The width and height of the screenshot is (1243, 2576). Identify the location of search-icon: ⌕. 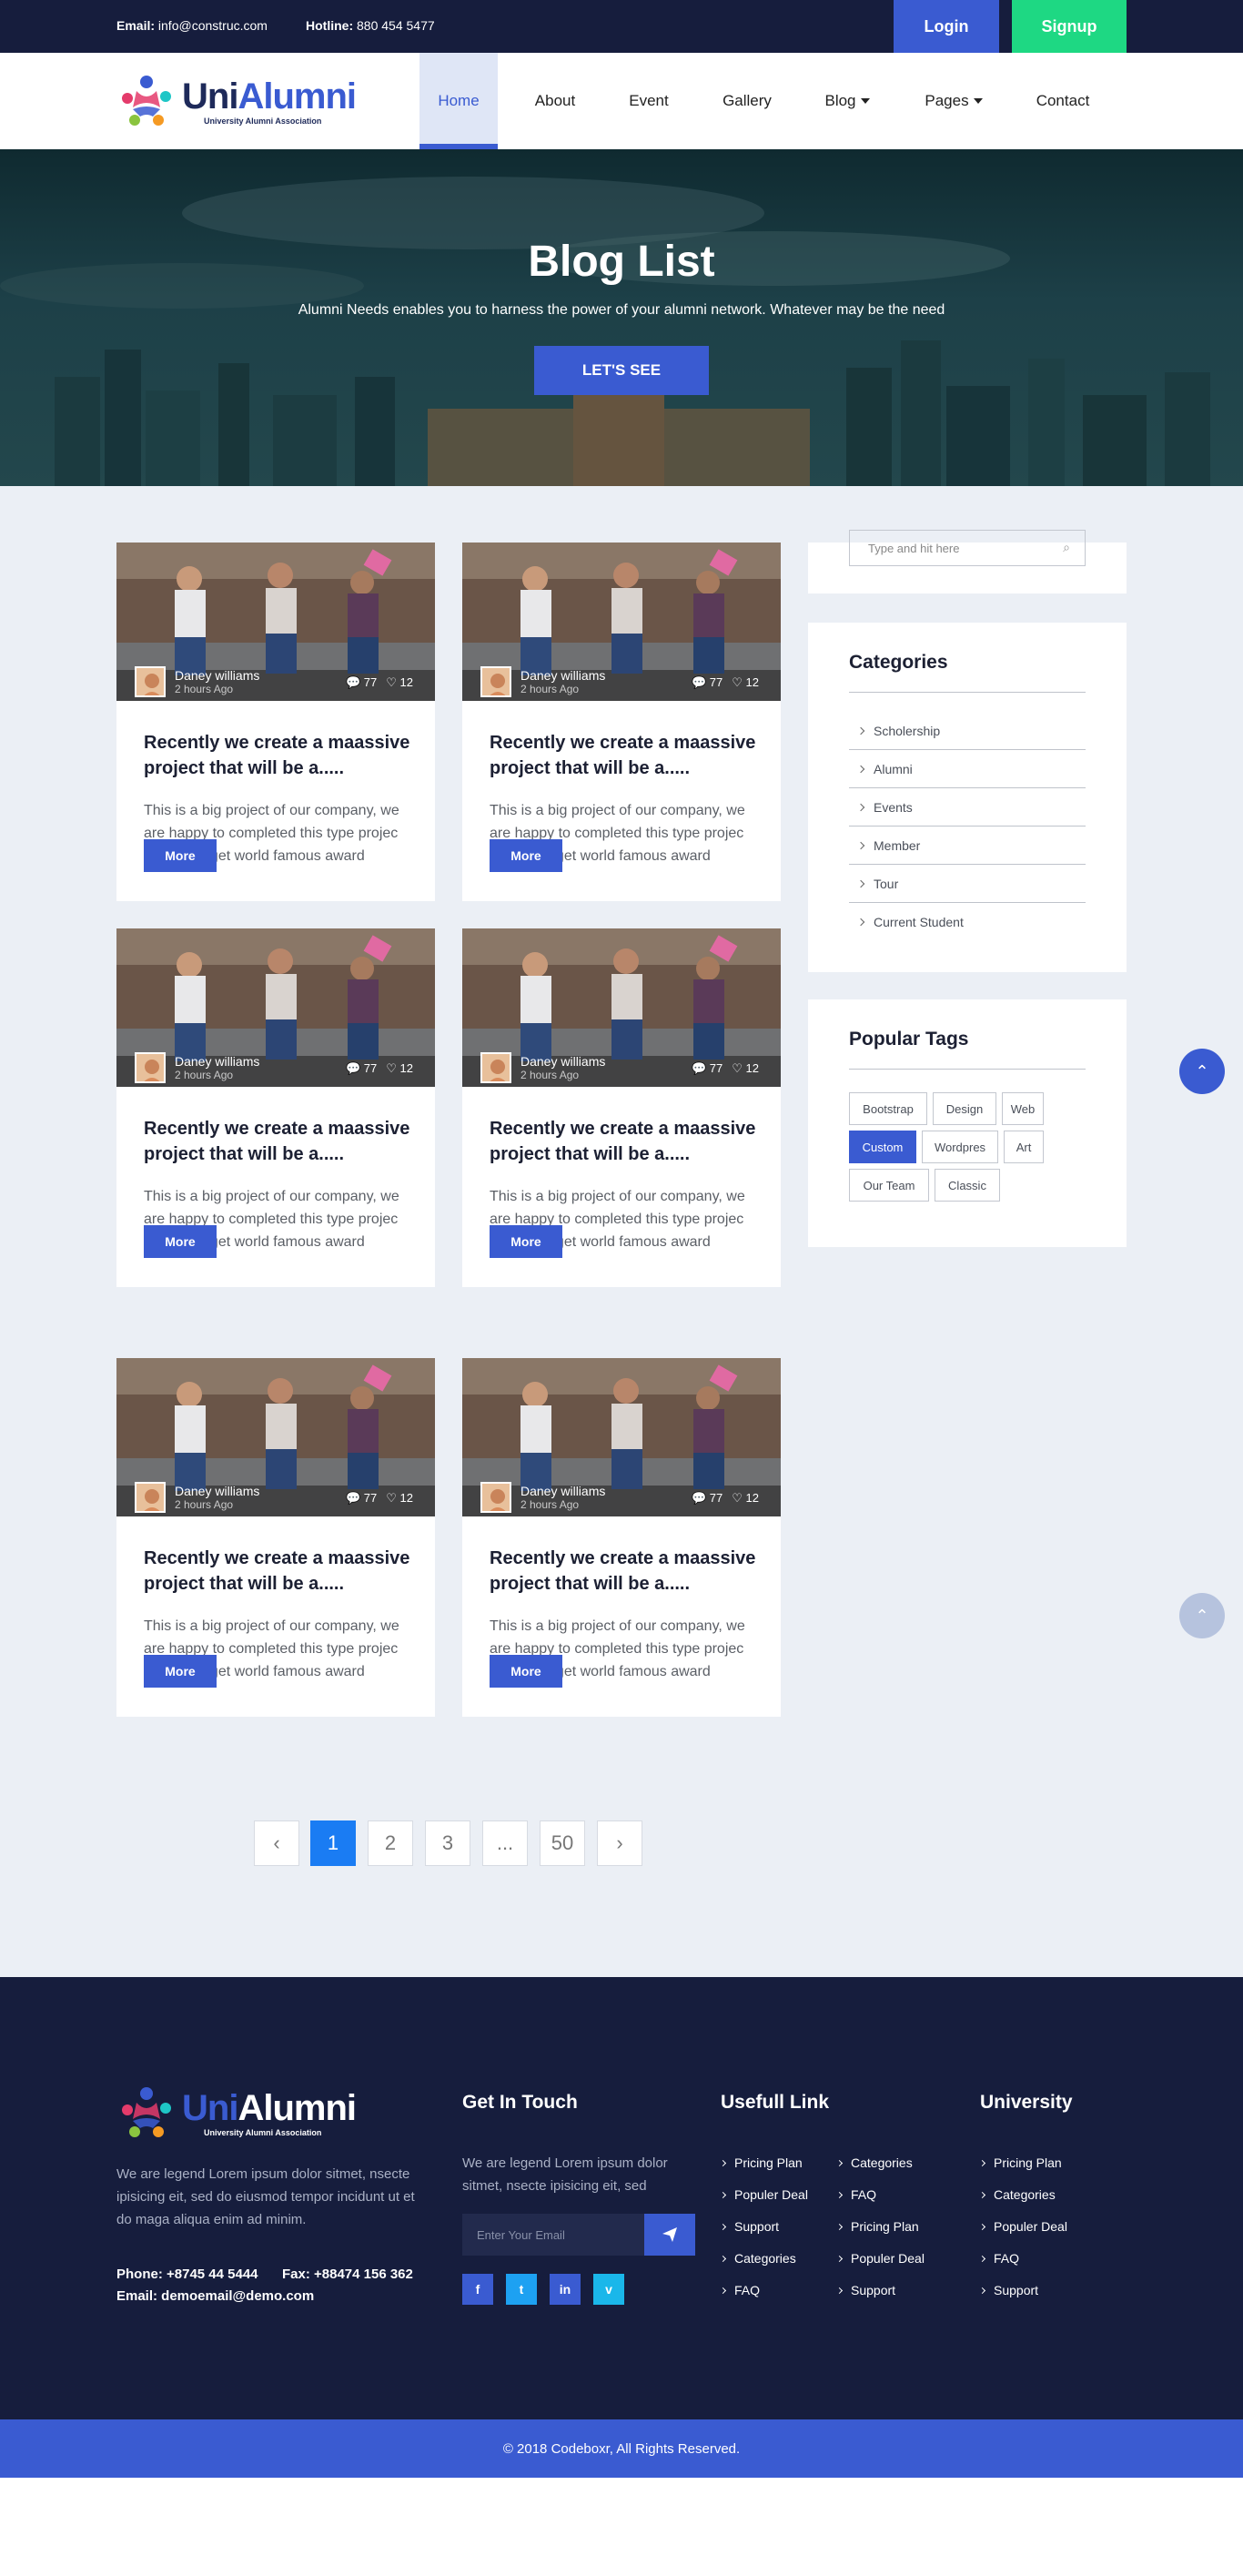
(1066, 547).